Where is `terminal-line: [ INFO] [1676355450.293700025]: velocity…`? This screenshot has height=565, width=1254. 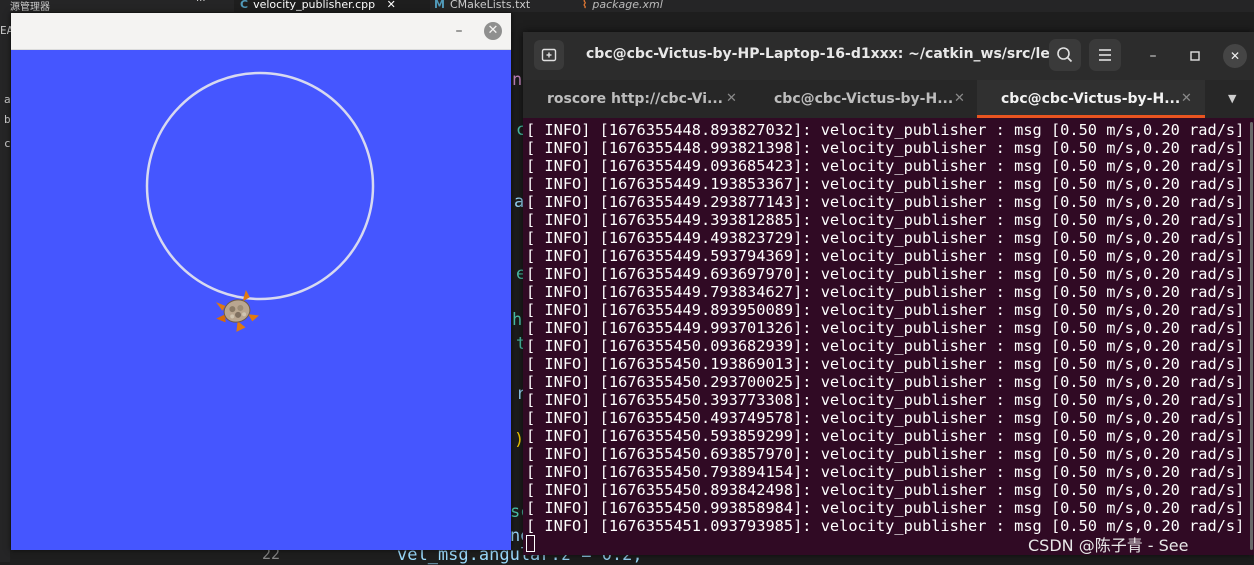
terminal-line: [ INFO] [1676355450.293700025]: velocity… is located at coordinates (885, 382).